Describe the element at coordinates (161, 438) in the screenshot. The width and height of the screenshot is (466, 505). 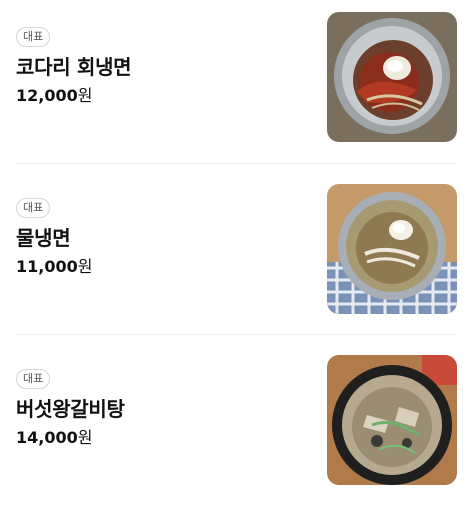
I see `menu-price: 14,000원` at that location.